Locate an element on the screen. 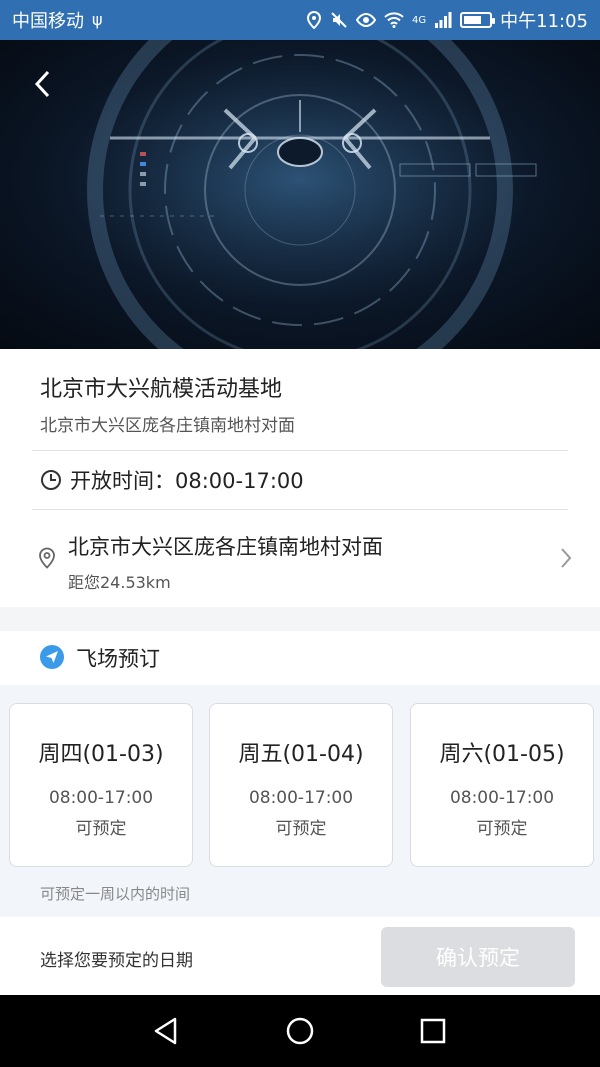 Image resolution: width=600 pixels, height=1067 pixels. wifi-icon is located at coordinates (394, 20).